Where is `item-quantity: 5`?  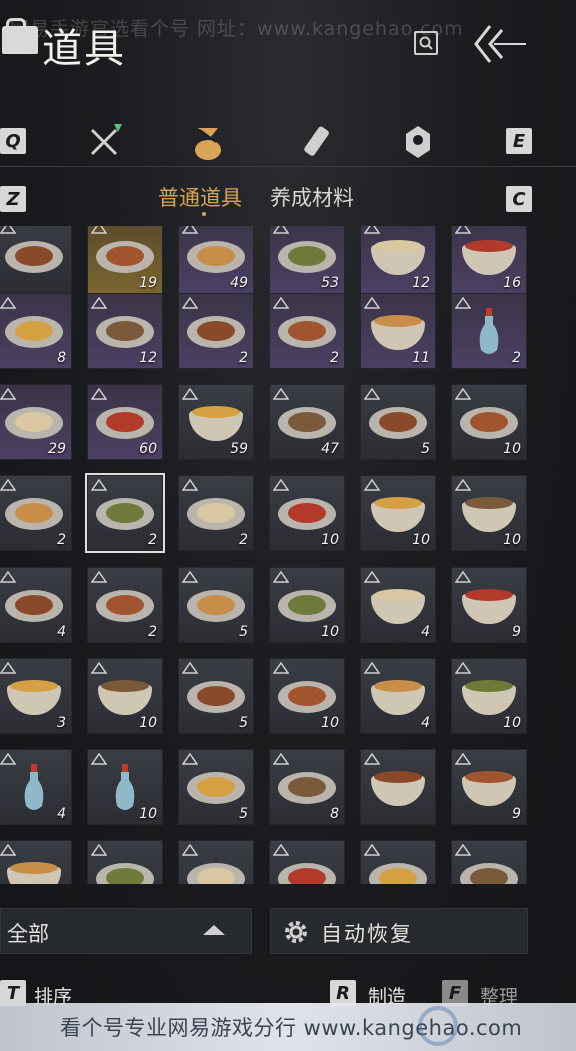
item-quantity: 5 is located at coordinates (243, 814).